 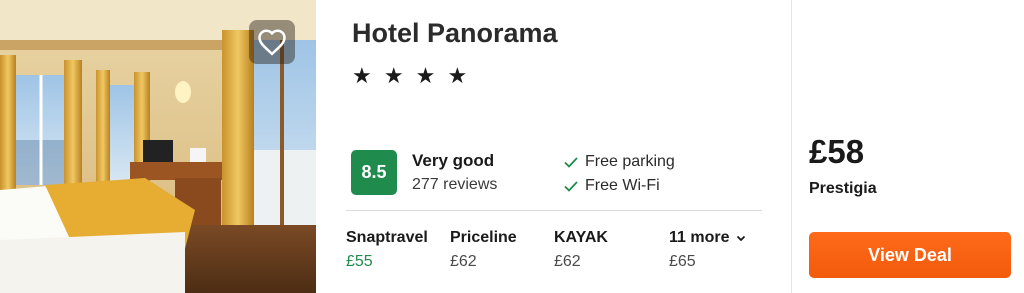 I want to click on deal-kayak: KAYAK £62, so click(x=581, y=250).